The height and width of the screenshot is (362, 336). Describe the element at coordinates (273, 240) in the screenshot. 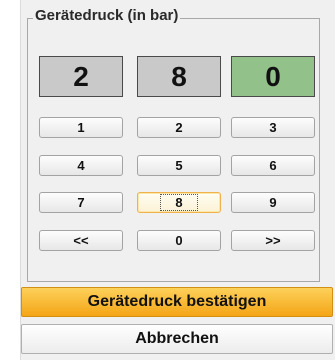

I see `key-next: >>` at that location.